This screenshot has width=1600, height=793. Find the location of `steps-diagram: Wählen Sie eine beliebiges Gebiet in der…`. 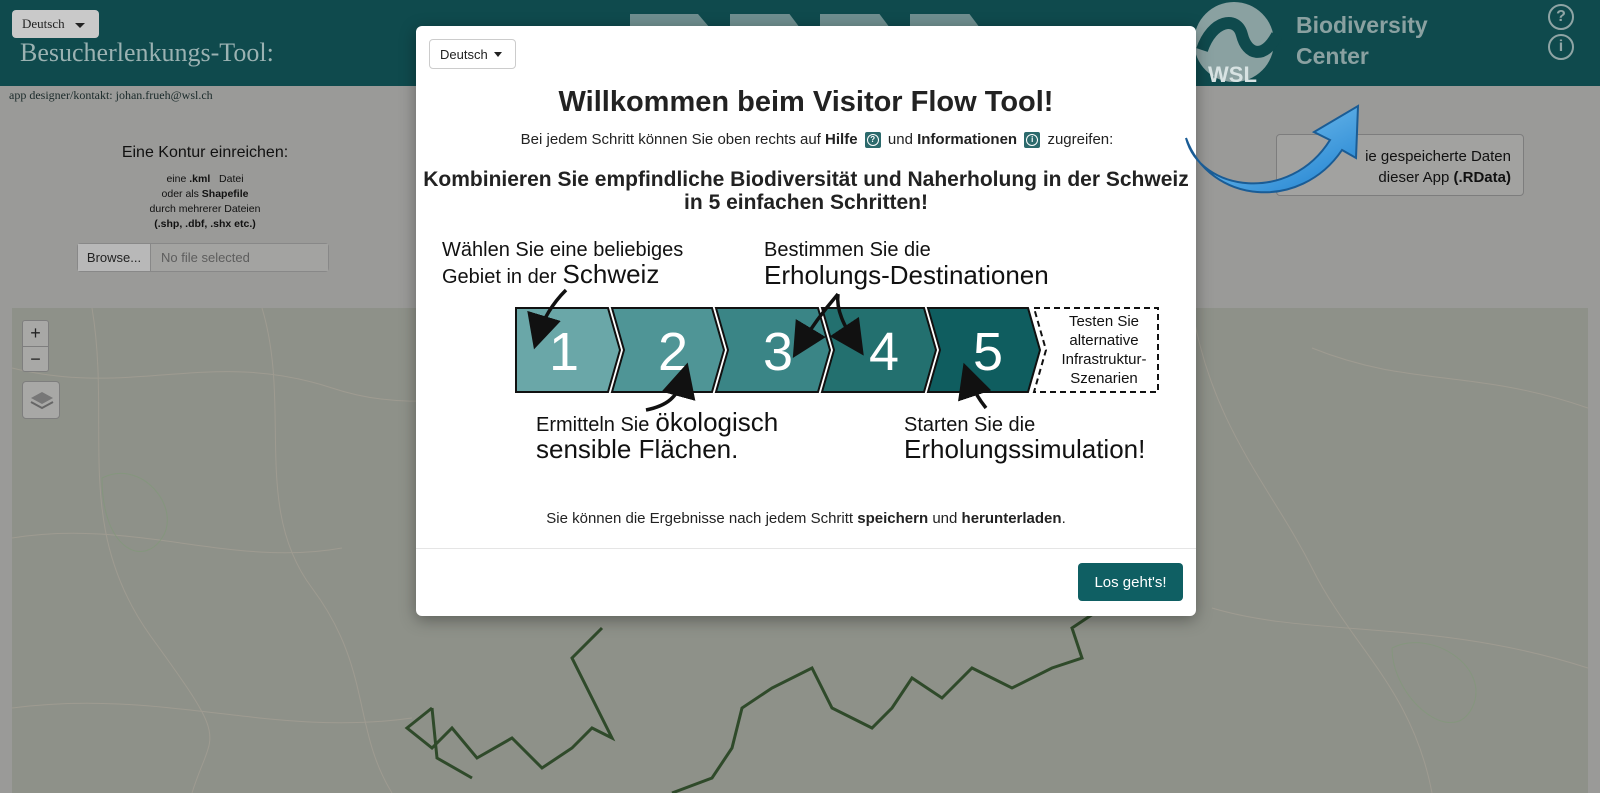

steps-diagram: Wählen Sie eine beliebiges Gebiet in der… is located at coordinates (800, 351).